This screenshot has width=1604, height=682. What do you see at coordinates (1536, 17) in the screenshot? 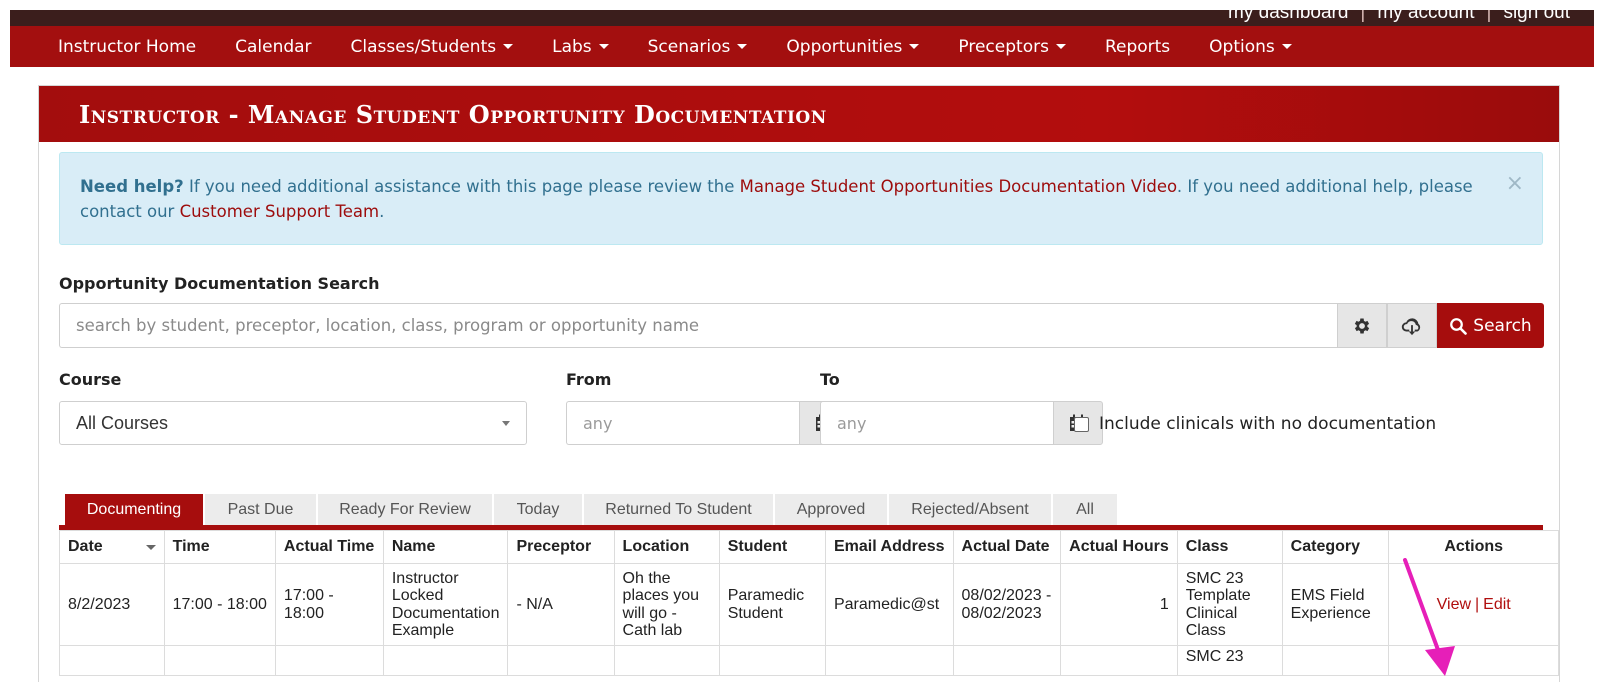
I see `sign-out-link: sign out` at bounding box center [1536, 17].